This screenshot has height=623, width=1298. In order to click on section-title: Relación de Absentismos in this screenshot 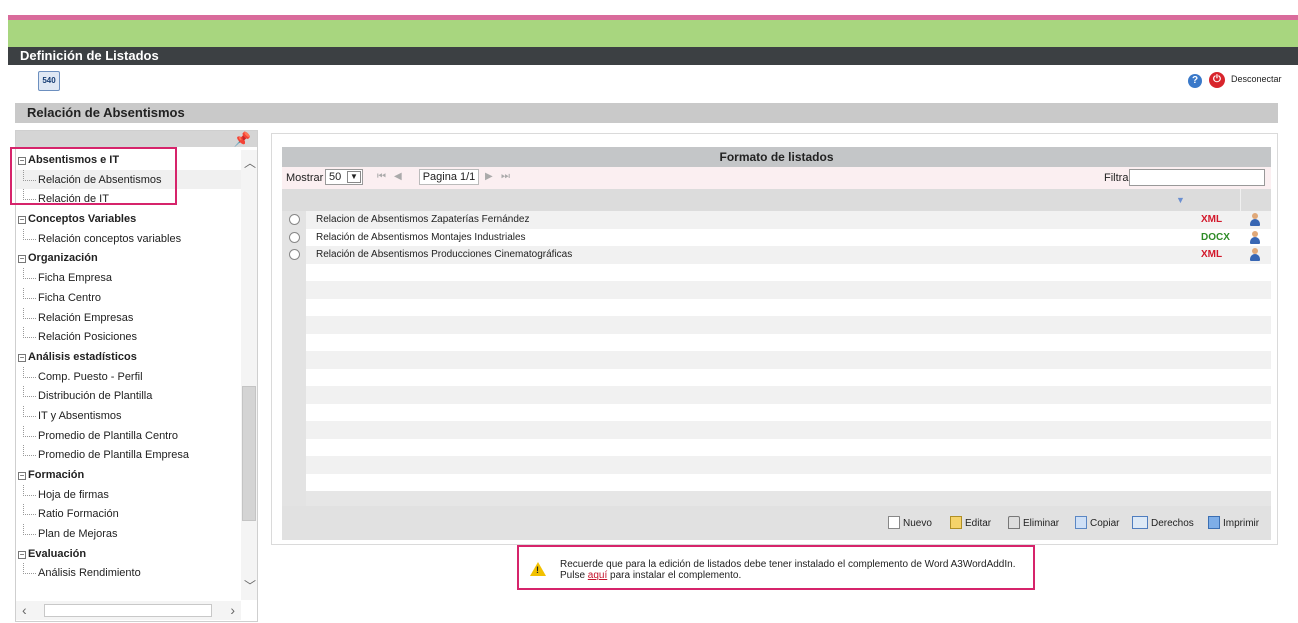, I will do `click(646, 113)`.